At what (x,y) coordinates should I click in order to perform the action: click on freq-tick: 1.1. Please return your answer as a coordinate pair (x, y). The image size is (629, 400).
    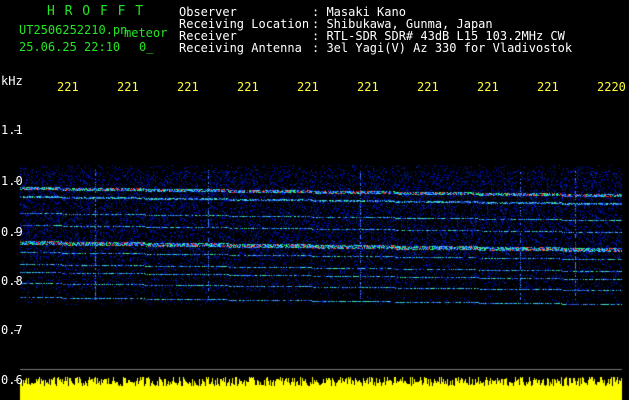
    Looking at the image, I should click on (12, 130).